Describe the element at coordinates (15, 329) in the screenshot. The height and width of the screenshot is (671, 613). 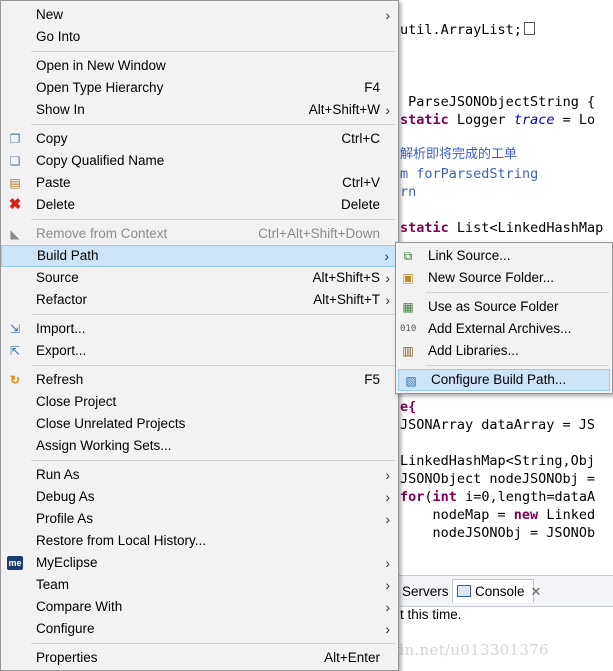
I see `import-icon: ⇲` at that location.